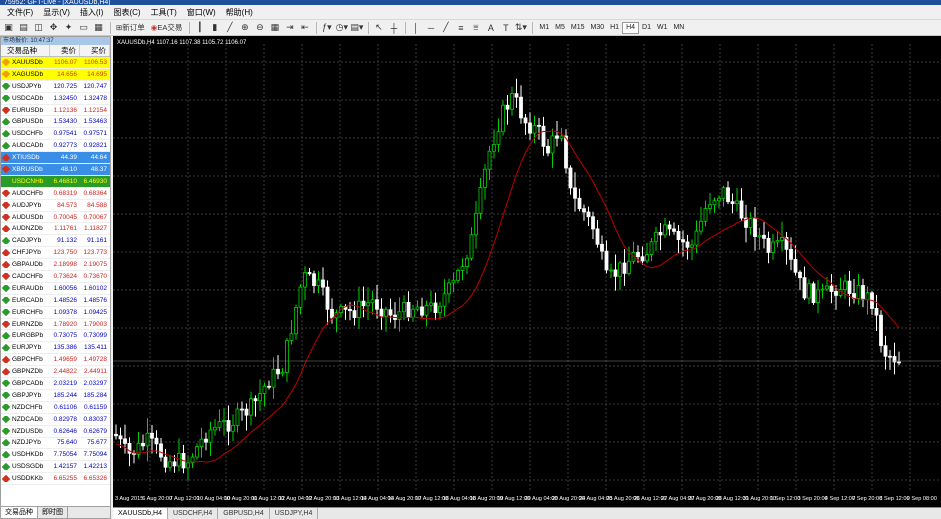 This screenshot has width=941, height=519. Describe the element at coordinates (710, 206) in the screenshot. I see `candle-body` at that location.